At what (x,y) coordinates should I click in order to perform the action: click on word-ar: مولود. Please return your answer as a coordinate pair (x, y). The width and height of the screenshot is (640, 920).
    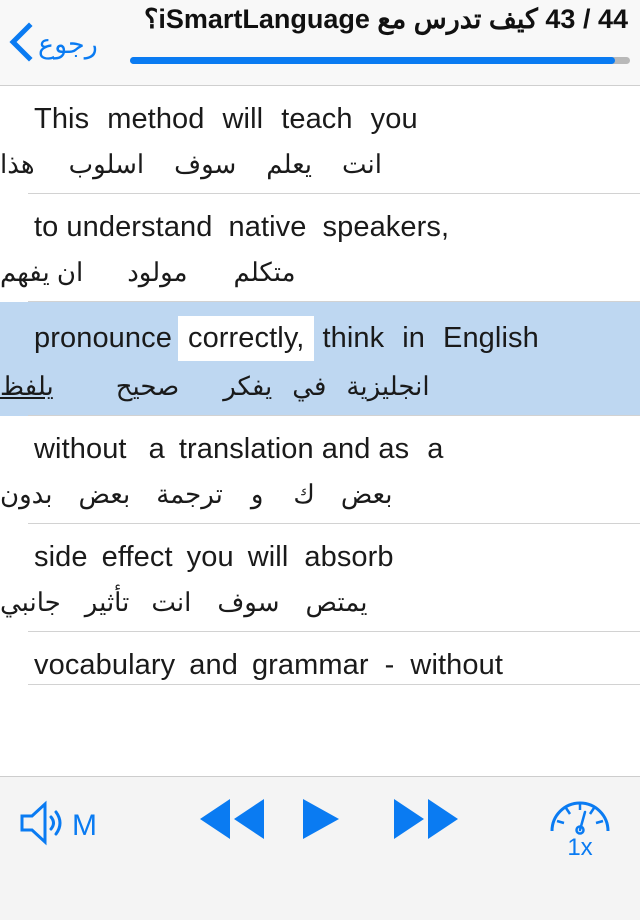
    Looking at the image, I should click on (157, 272).